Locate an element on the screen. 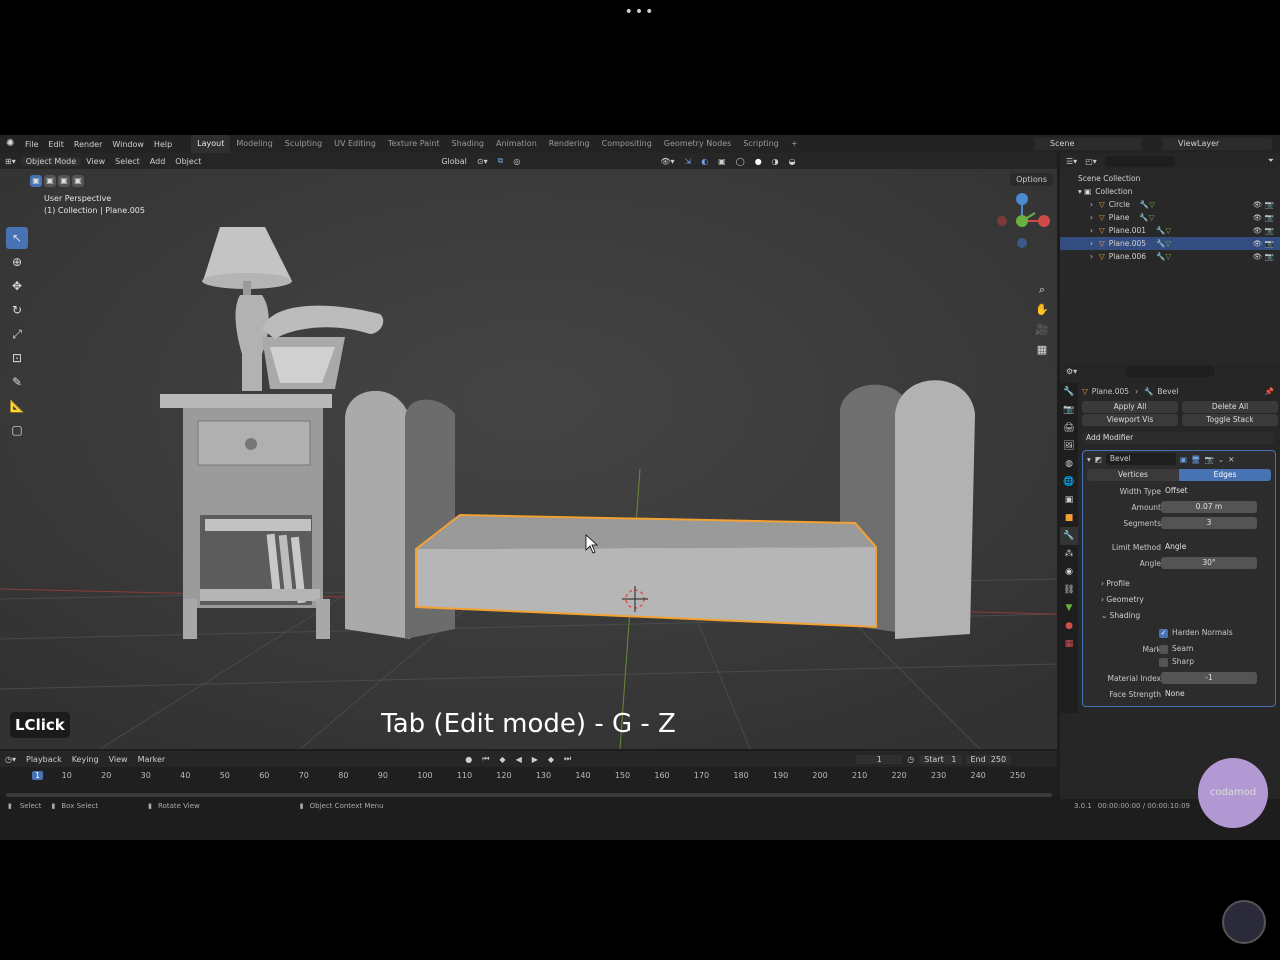 This screenshot has height=960, width=1280. select-extend-icon: ▣ is located at coordinates (50, 181).